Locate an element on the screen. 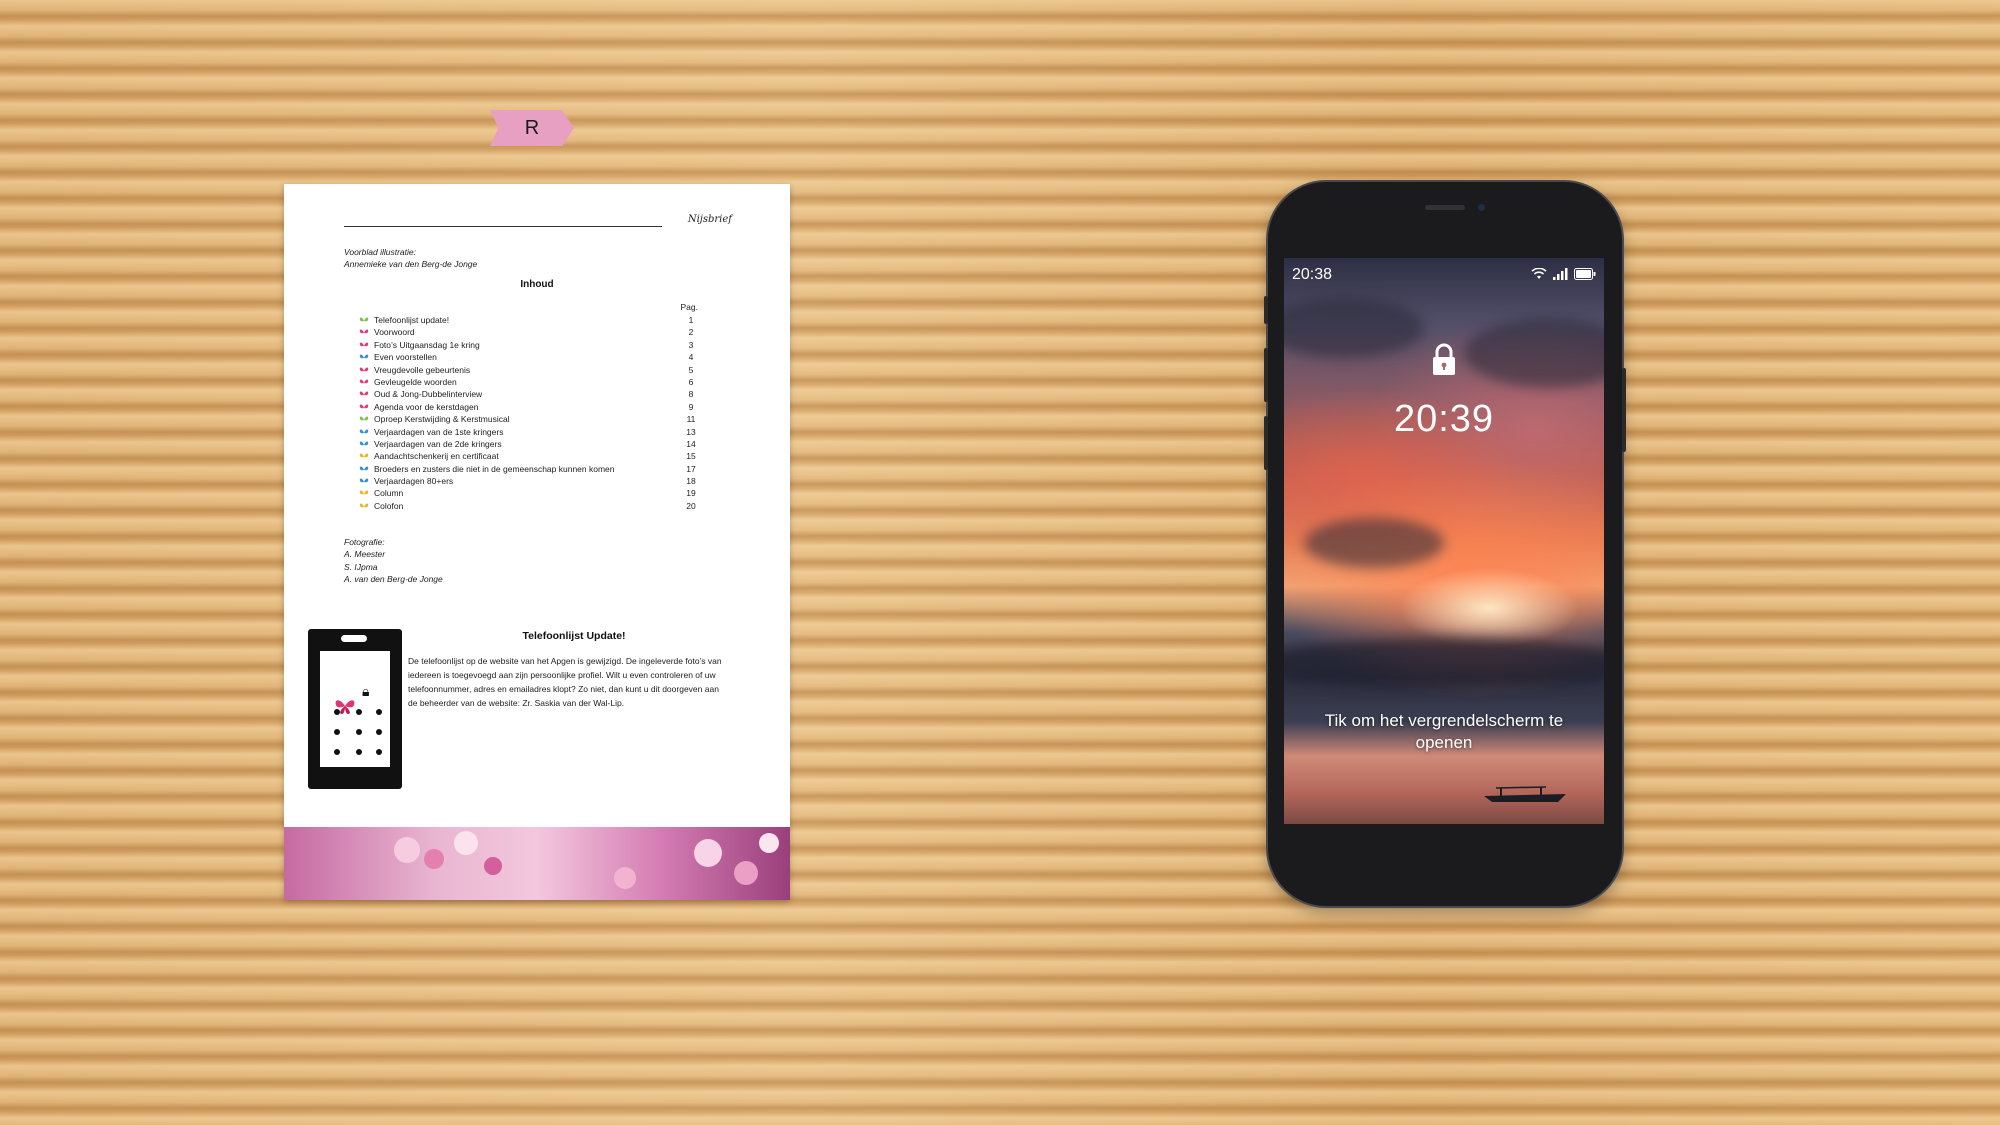  toc-entry: Column 19 is located at coordinates (529, 493).